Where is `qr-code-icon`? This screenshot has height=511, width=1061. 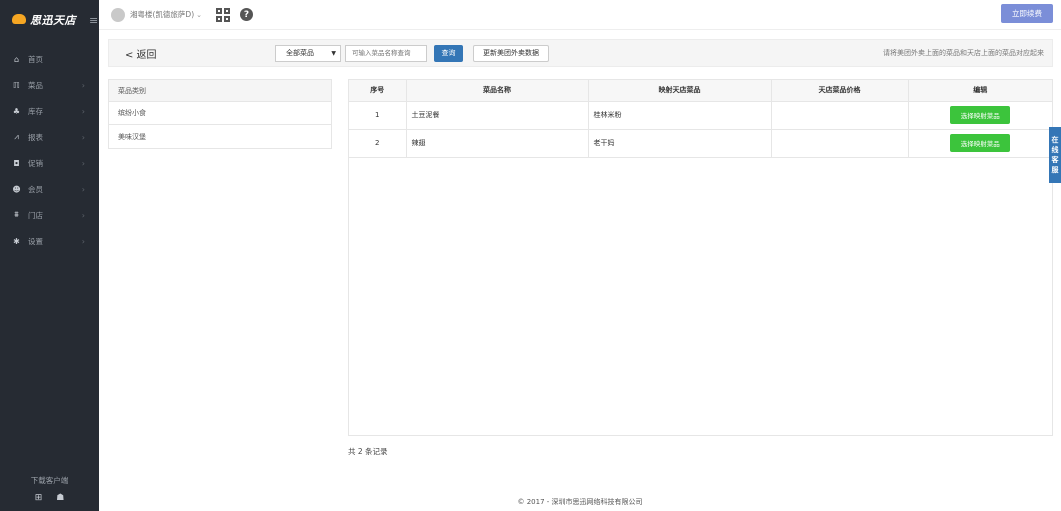
qr-code-icon is located at coordinates (223, 14).